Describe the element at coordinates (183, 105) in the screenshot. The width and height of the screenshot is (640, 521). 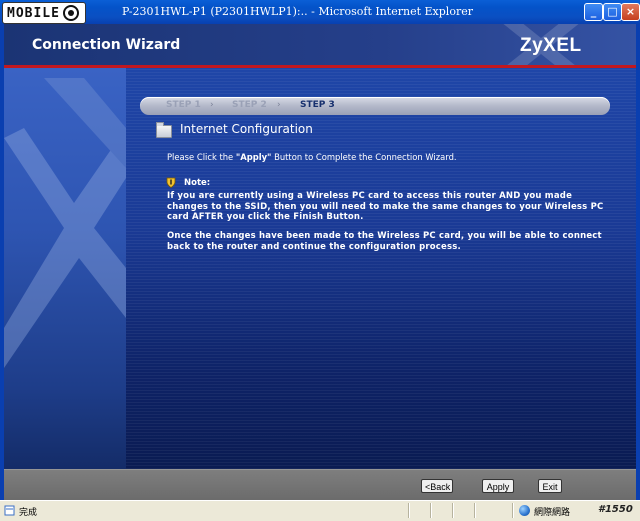
I see `step-1: STEP 1` at that location.